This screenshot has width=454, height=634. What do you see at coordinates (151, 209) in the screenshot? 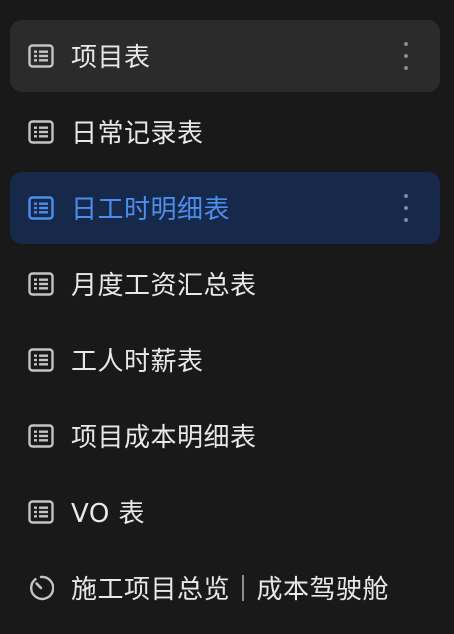
I see `sidebar-item-label: 日工时明细表` at bounding box center [151, 209].